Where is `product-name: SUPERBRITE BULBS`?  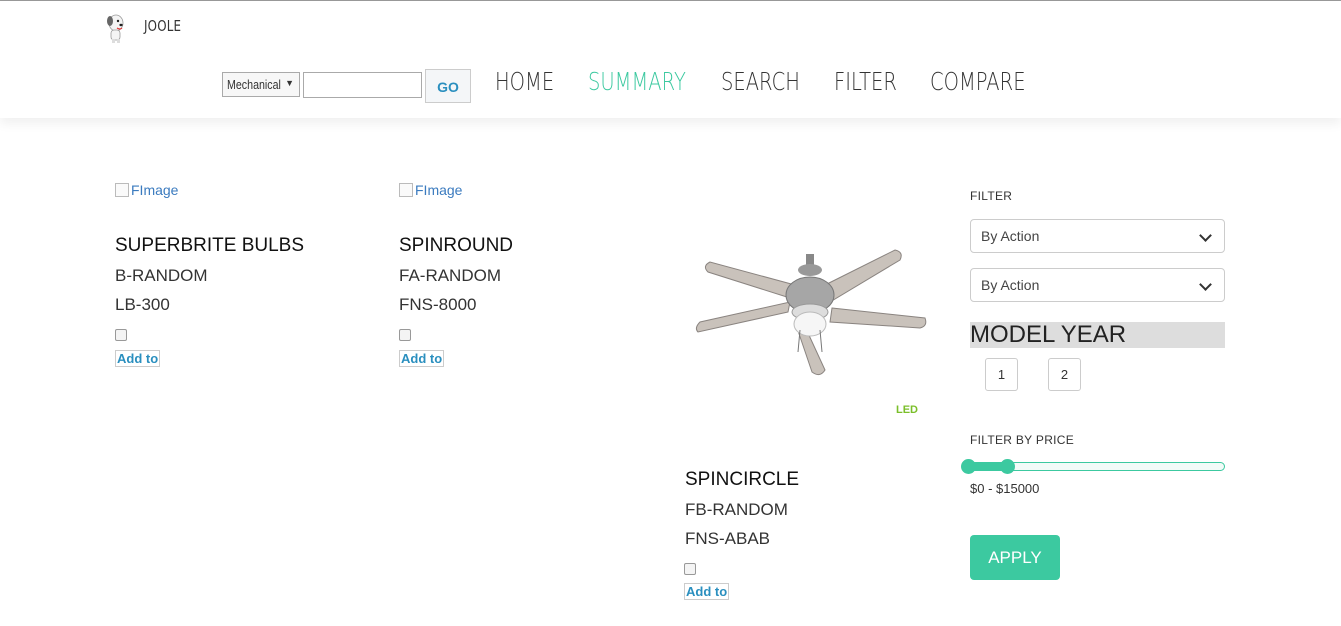 product-name: SUPERBRITE BULBS is located at coordinates (209, 245).